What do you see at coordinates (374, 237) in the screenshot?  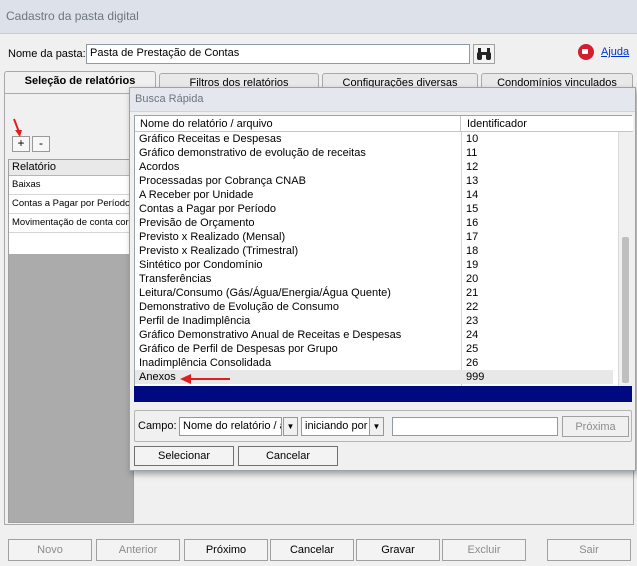 I see `table-row: Previsto x Realizado (Mensal) 17` at bounding box center [374, 237].